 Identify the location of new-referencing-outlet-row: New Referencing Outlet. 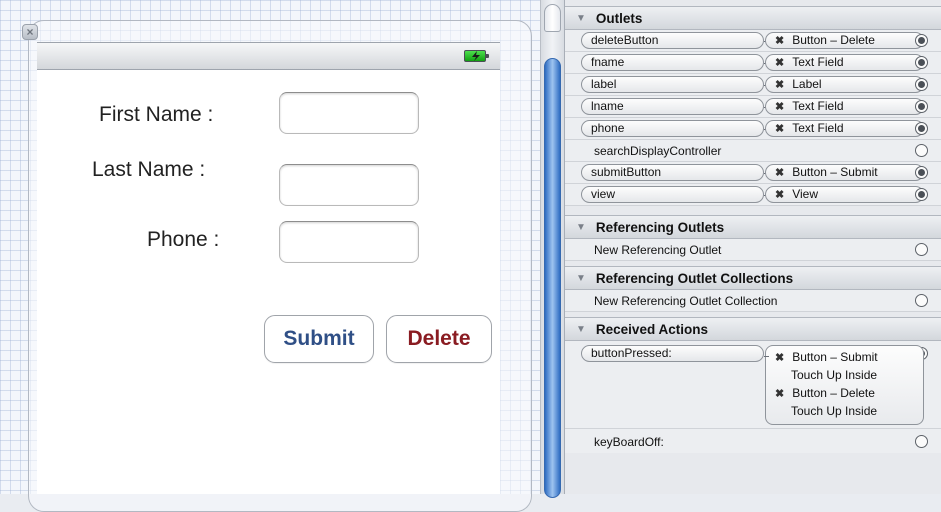
(753, 250).